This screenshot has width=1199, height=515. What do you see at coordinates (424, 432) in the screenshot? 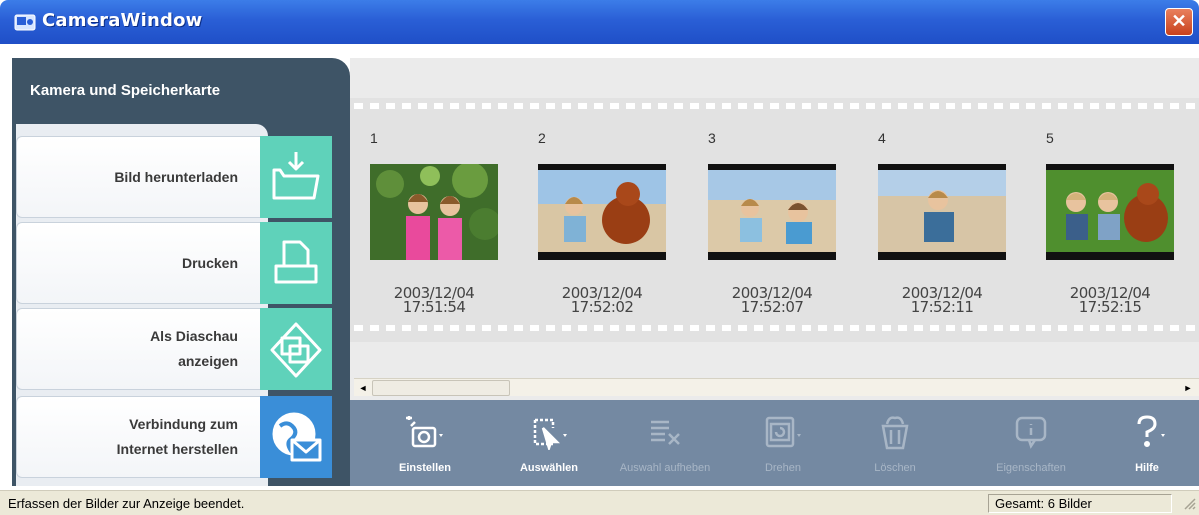
I see `camera-settings-icon` at bounding box center [424, 432].